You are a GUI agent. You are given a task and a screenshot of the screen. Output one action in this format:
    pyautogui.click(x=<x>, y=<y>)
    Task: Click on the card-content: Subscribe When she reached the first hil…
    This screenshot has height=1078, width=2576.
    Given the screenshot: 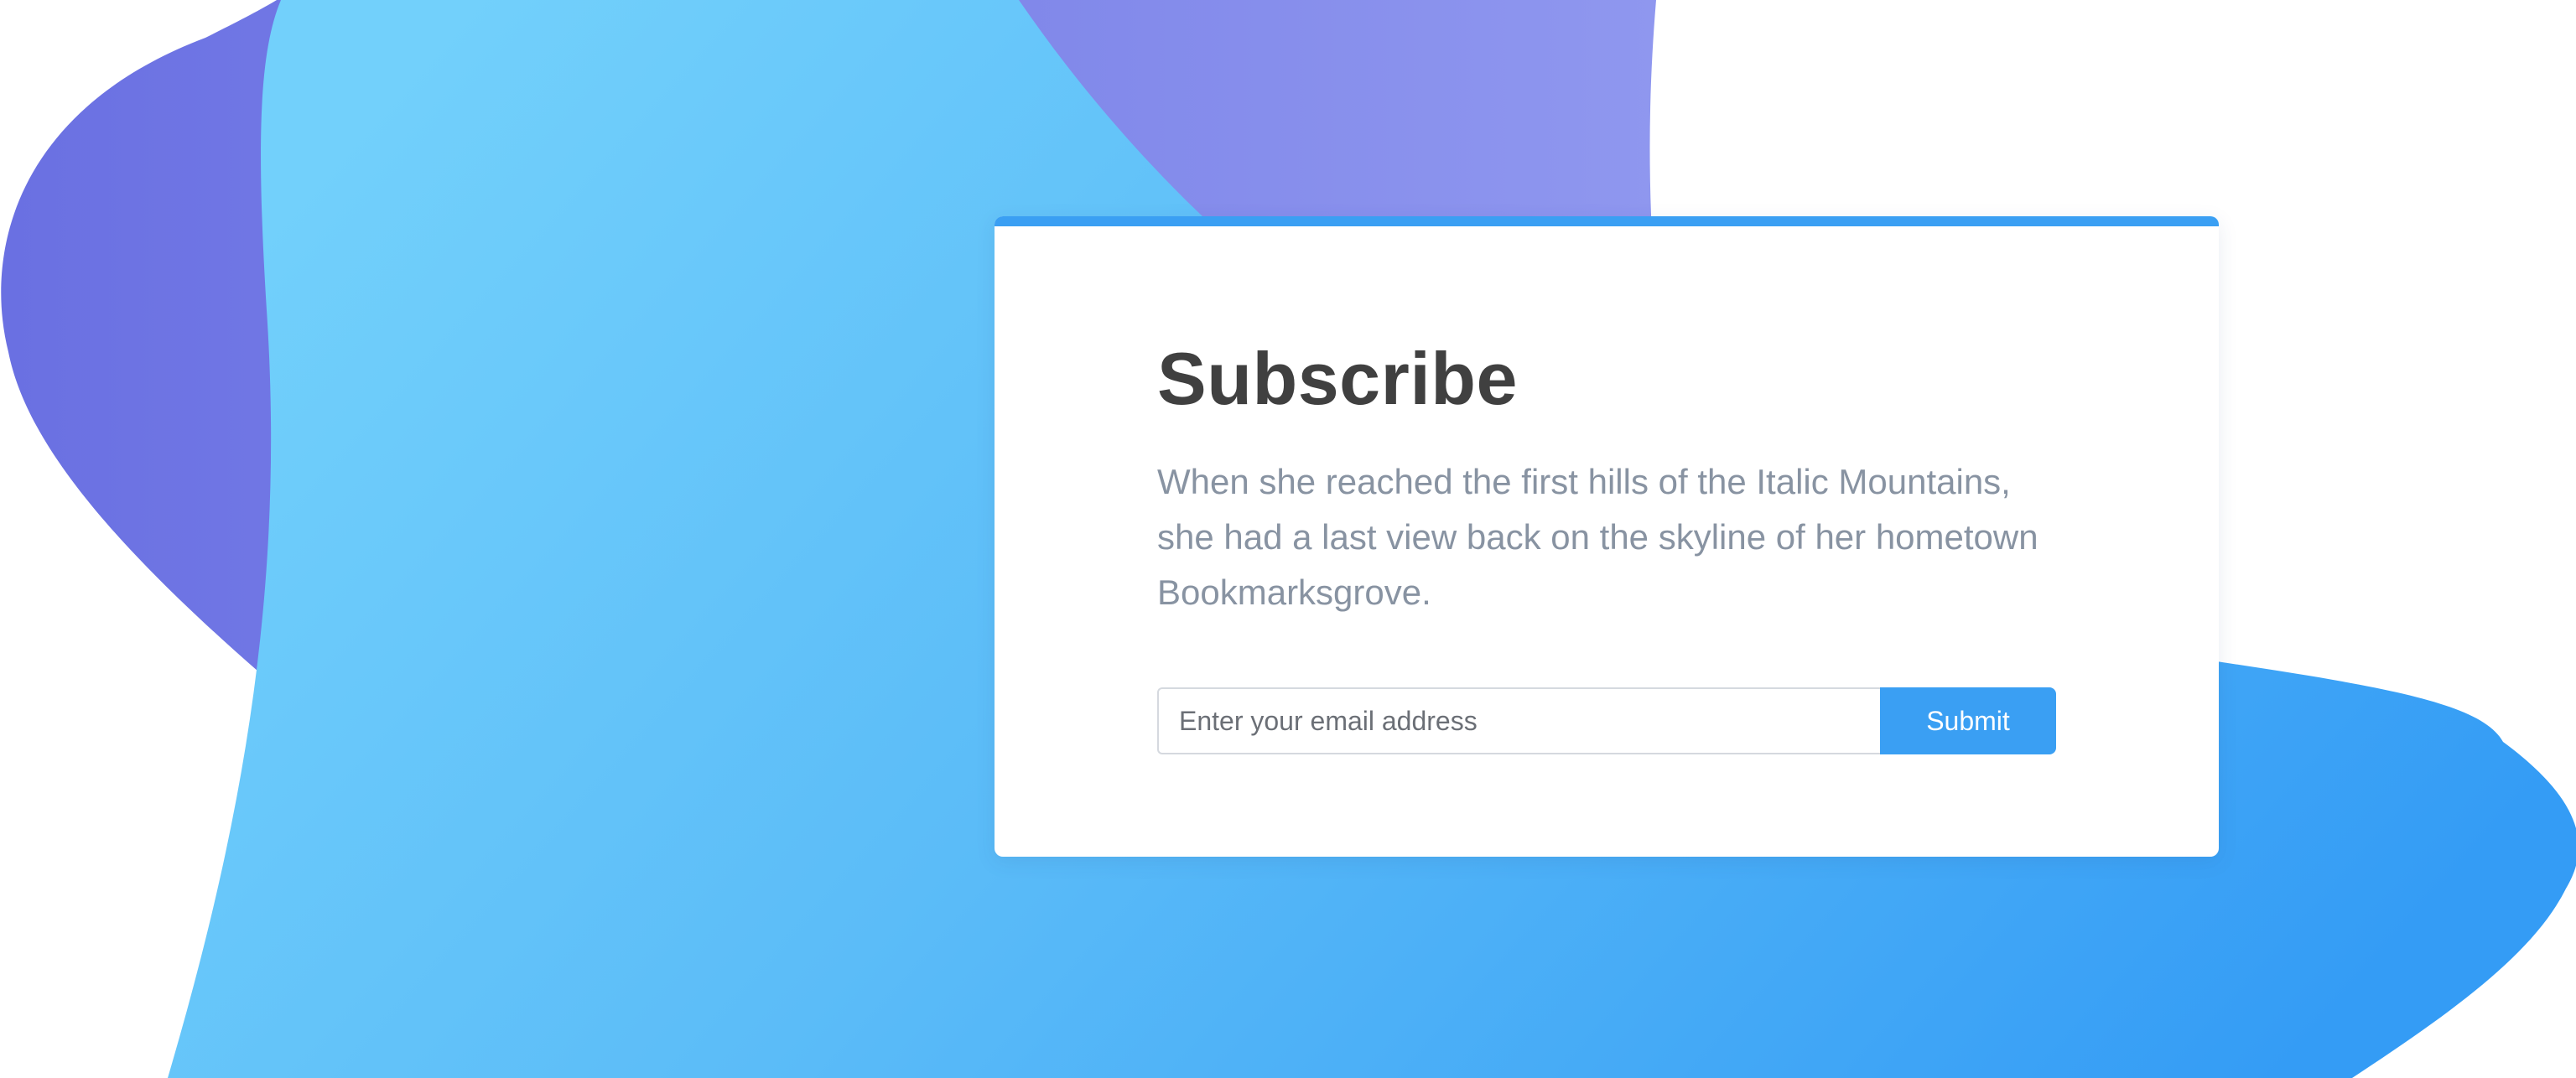 What is the action you would take?
    pyautogui.click(x=1610, y=548)
    